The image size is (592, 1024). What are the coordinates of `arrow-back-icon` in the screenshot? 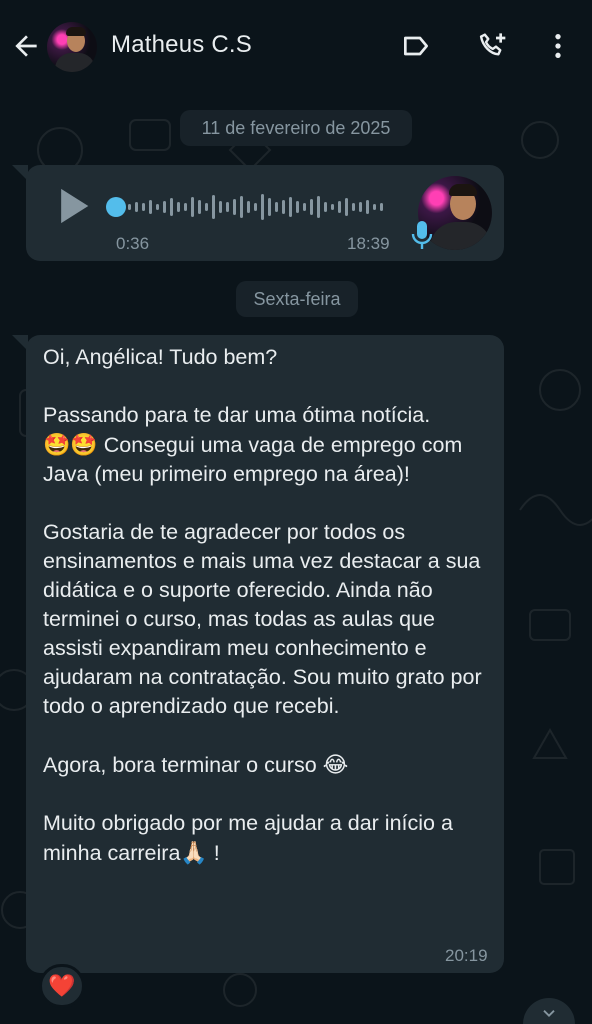 It's located at (26, 46).